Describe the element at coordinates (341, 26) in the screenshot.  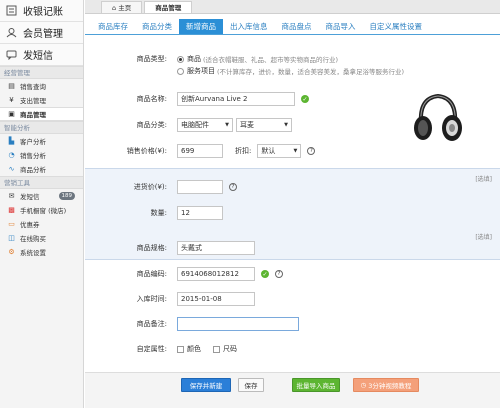
I see `subtab-import: 商品导入` at that location.